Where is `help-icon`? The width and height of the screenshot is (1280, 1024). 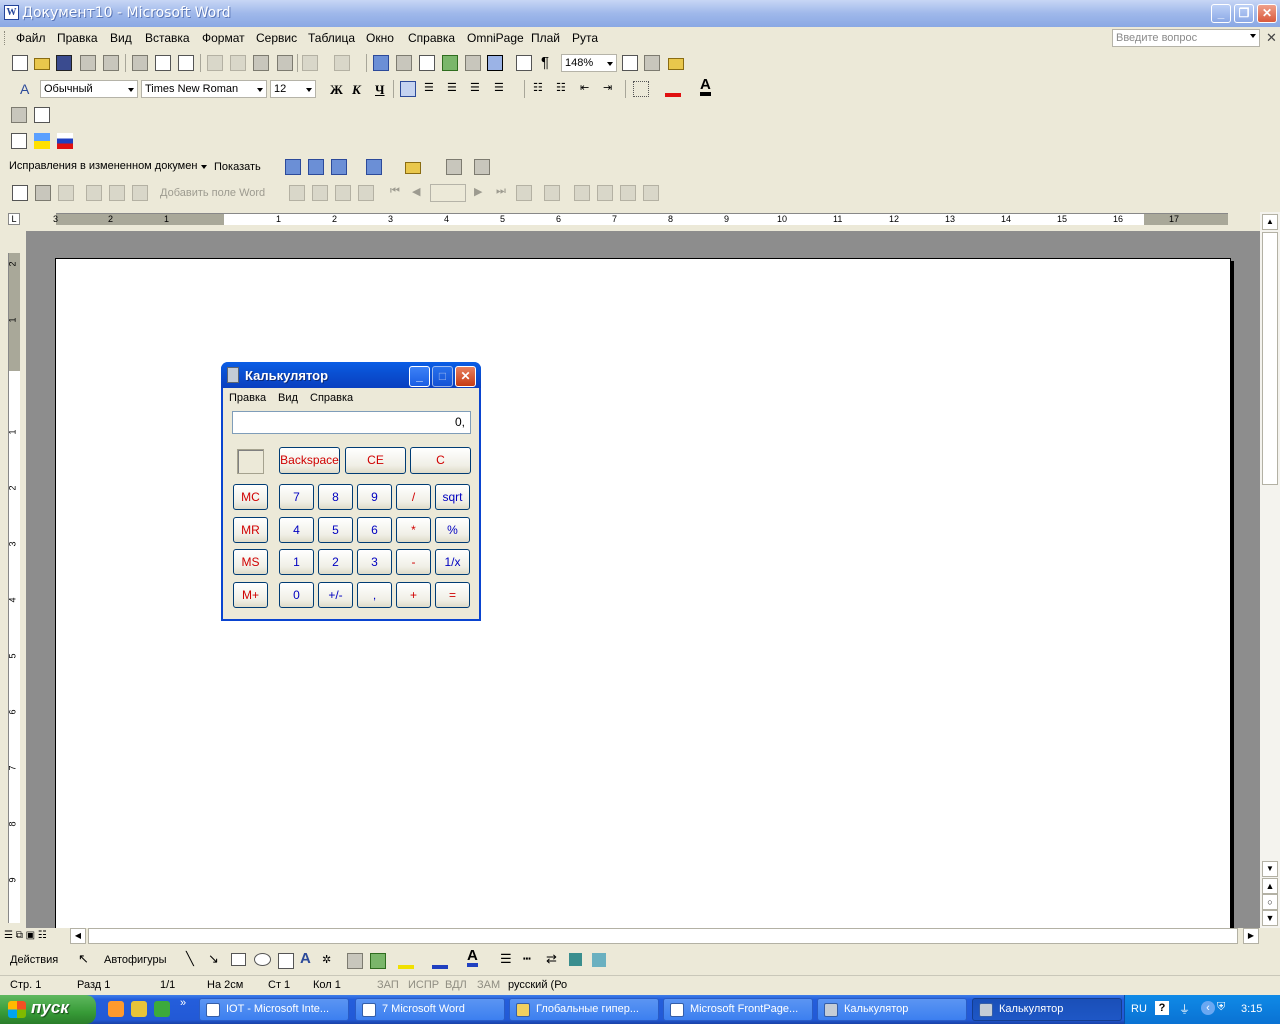 help-icon is located at coordinates (630, 63).